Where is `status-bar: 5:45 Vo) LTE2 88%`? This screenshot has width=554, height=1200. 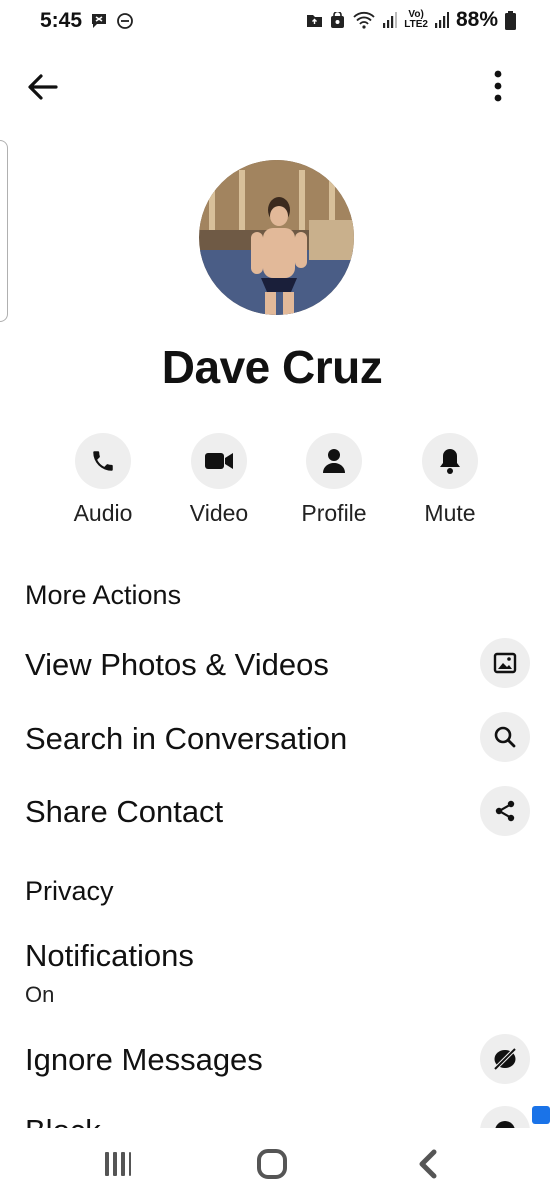 status-bar: 5:45 Vo) LTE2 88% is located at coordinates (277, 22).